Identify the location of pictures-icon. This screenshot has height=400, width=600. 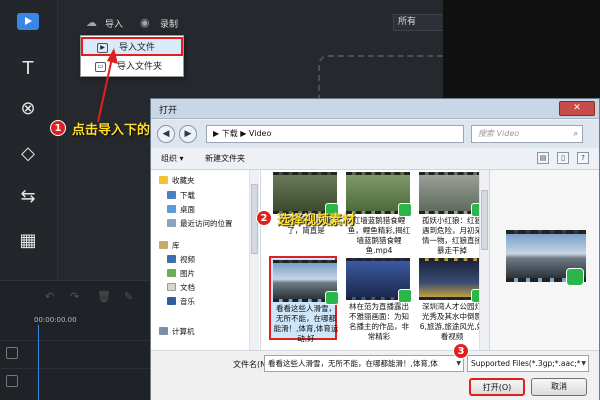
(171, 273).